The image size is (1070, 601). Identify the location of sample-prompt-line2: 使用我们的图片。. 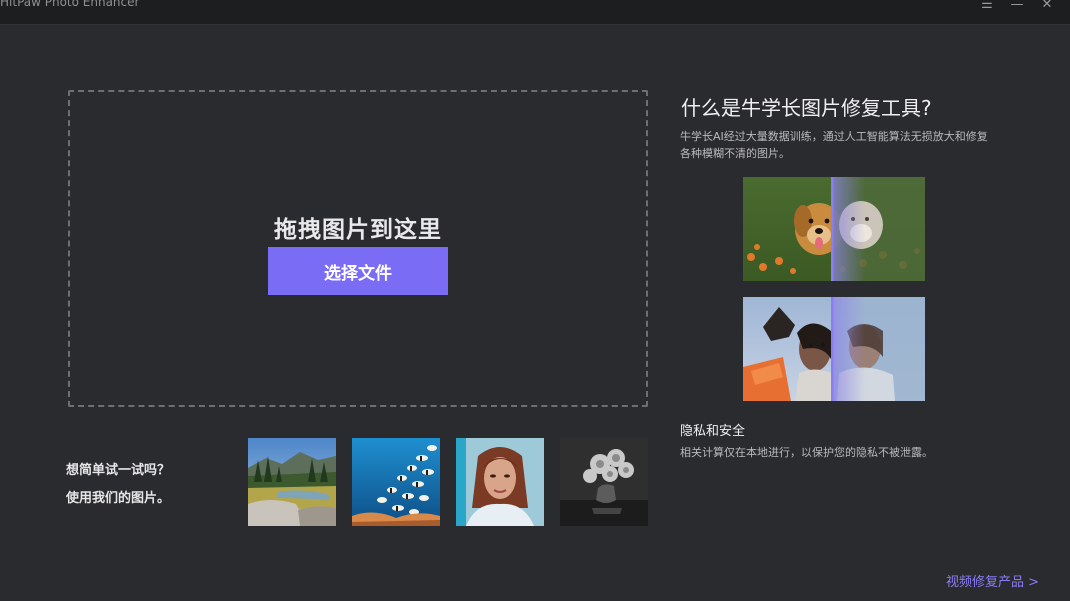
(118, 498).